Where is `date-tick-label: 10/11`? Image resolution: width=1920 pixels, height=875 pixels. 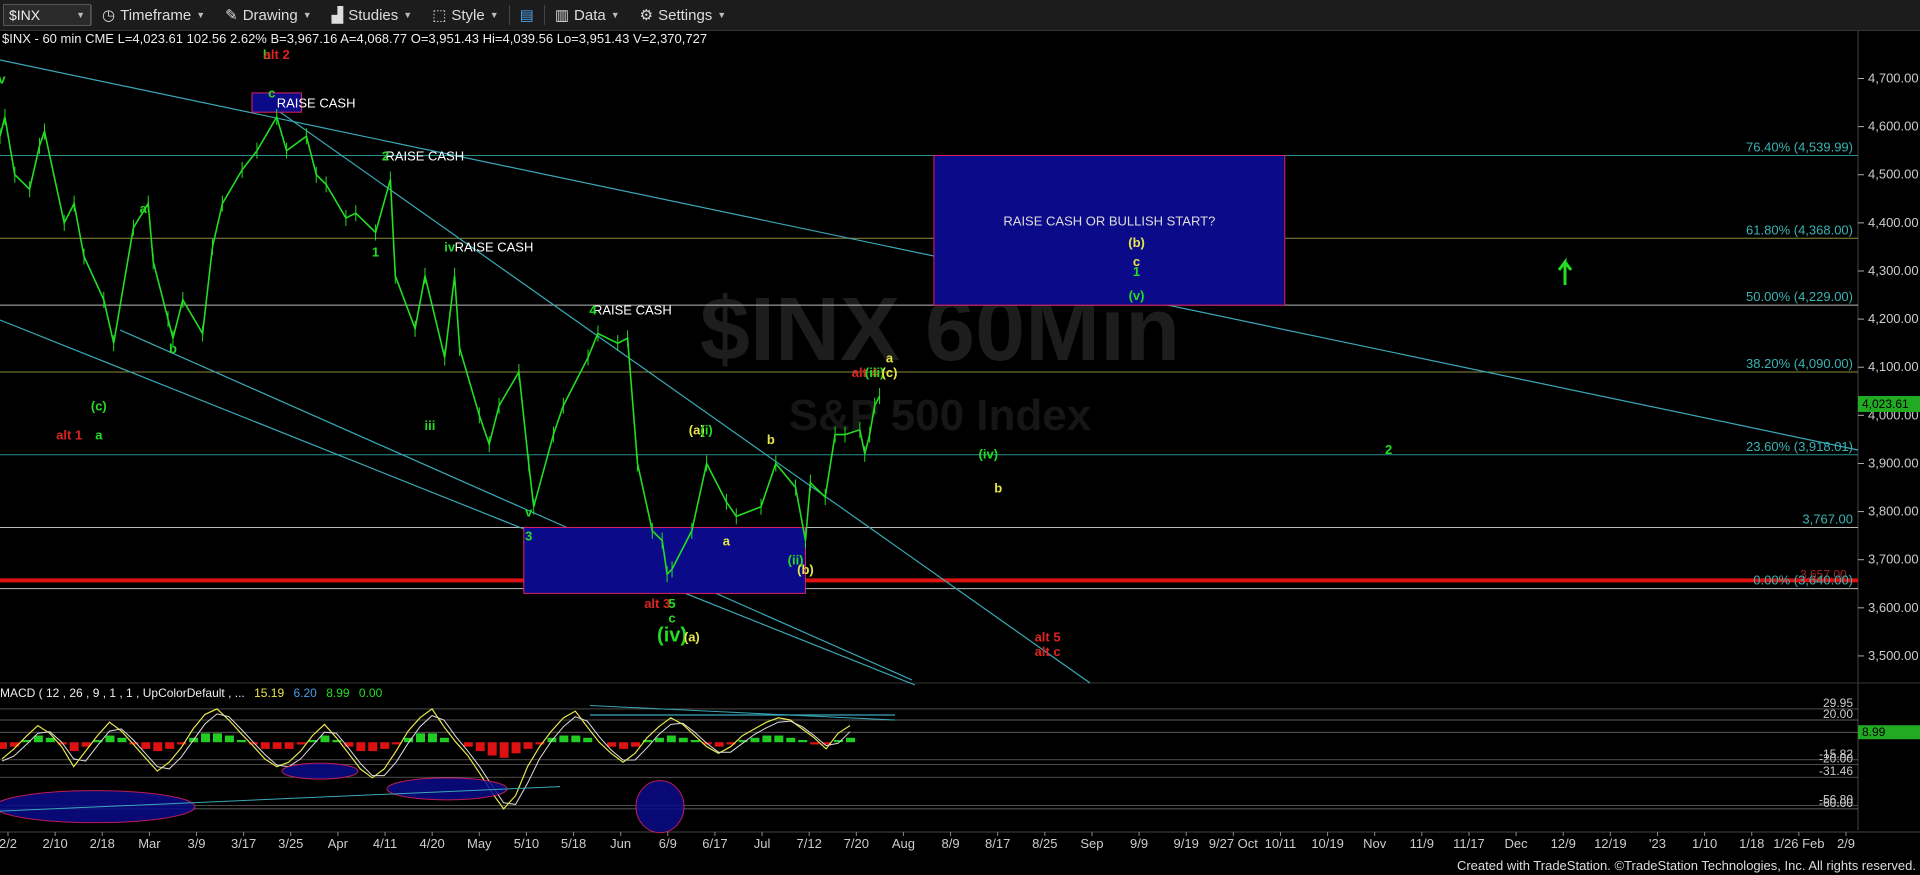
date-tick-label: 10/11 is located at coordinates (1281, 843).